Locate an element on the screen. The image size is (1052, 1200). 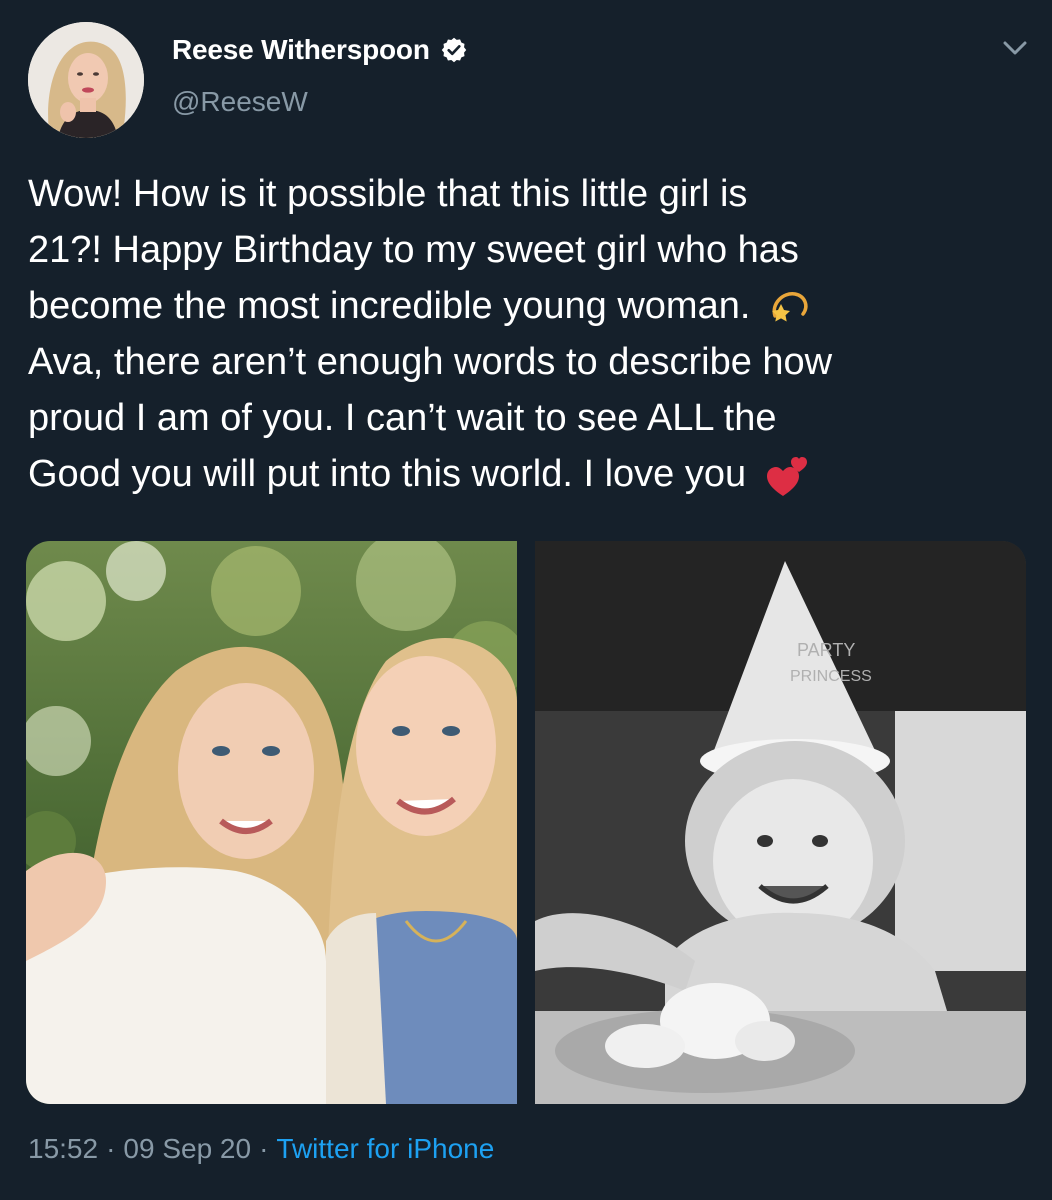
author-name-row: Reese Witherspoon is located at coordinates (320, 50).